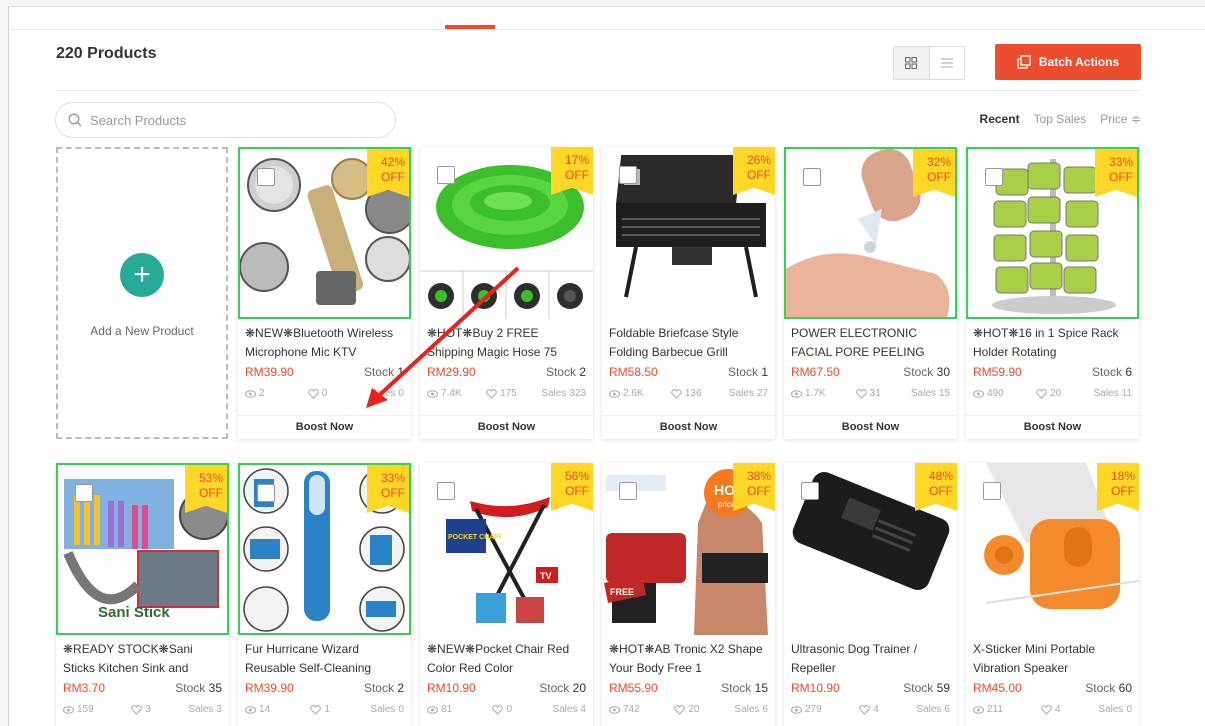 The image size is (1205, 726). Describe the element at coordinates (1068, 62) in the screenshot. I see `batch-actions-button: Batch Actions` at that location.